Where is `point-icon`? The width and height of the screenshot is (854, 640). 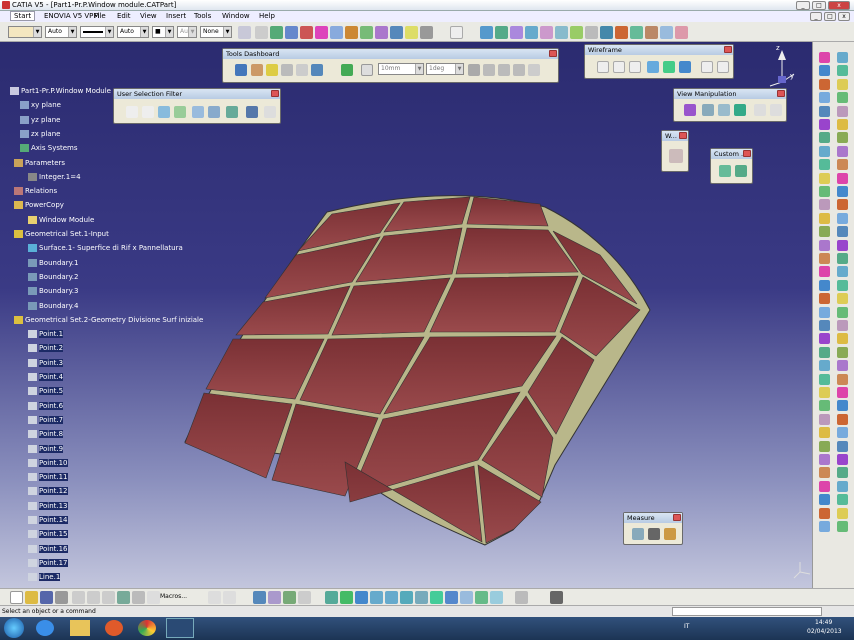 point-icon is located at coordinates (603, 67).